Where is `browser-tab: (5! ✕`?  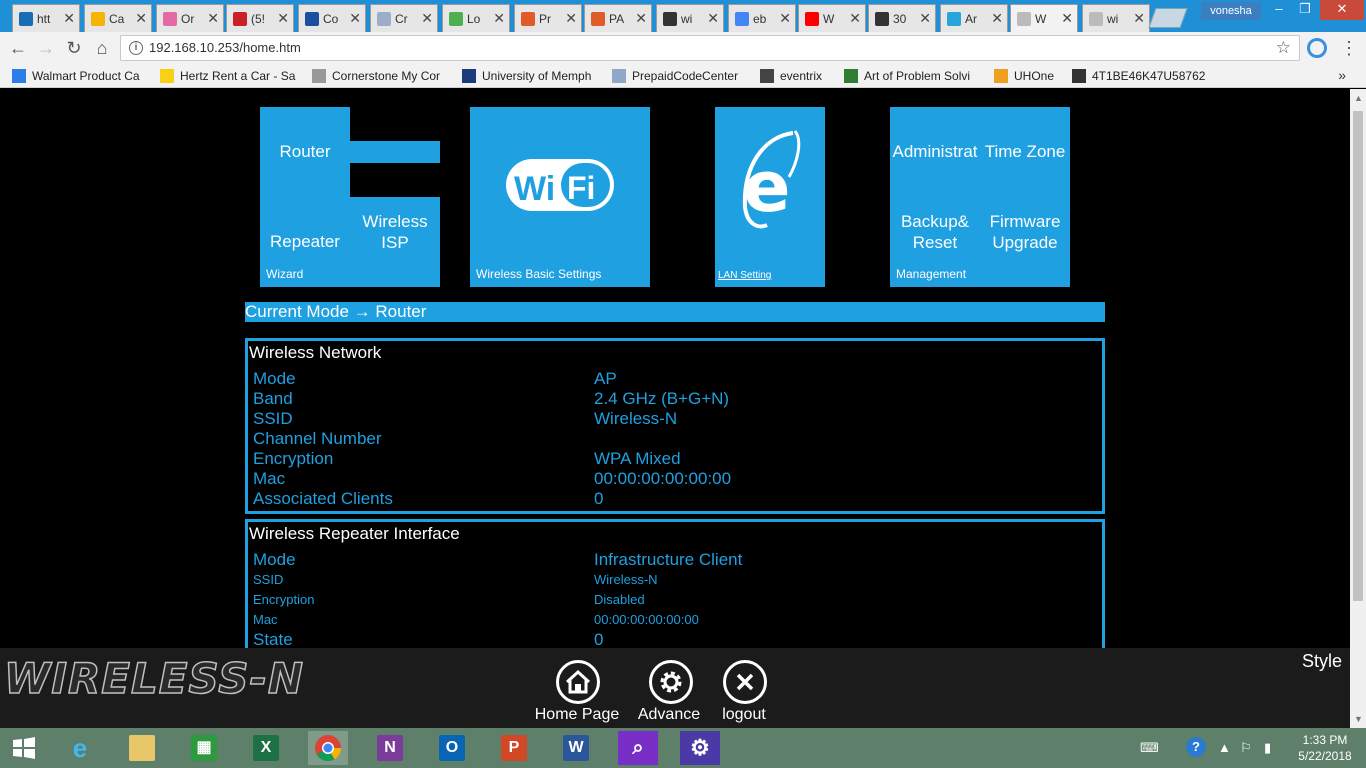 browser-tab: (5! ✕ is located at coordinates (260, 18).